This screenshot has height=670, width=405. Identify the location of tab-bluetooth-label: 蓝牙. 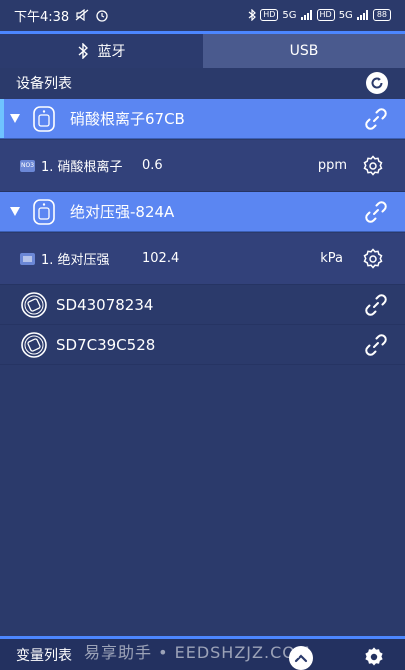
(111, 52).